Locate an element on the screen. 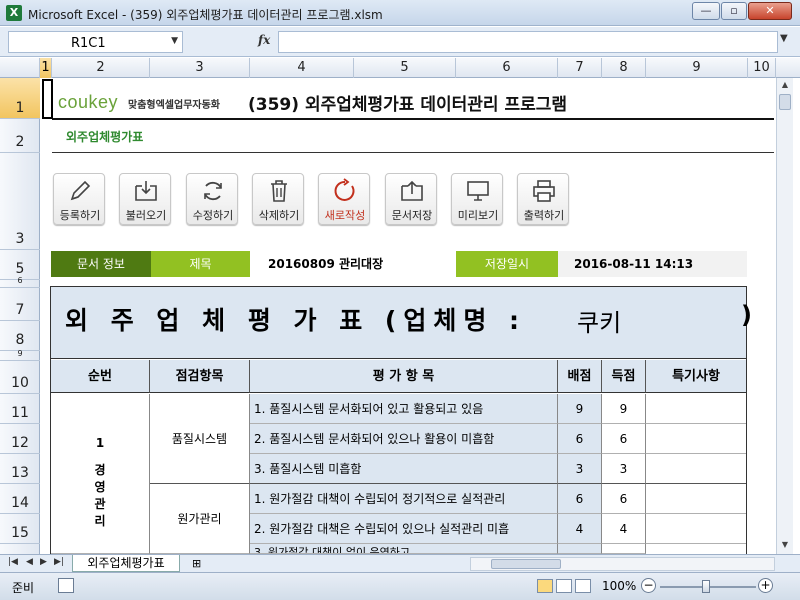 Image resolution: width=800 pixels, height=600 pixels. active-cell-cursor is located at coordinates (47, 99).